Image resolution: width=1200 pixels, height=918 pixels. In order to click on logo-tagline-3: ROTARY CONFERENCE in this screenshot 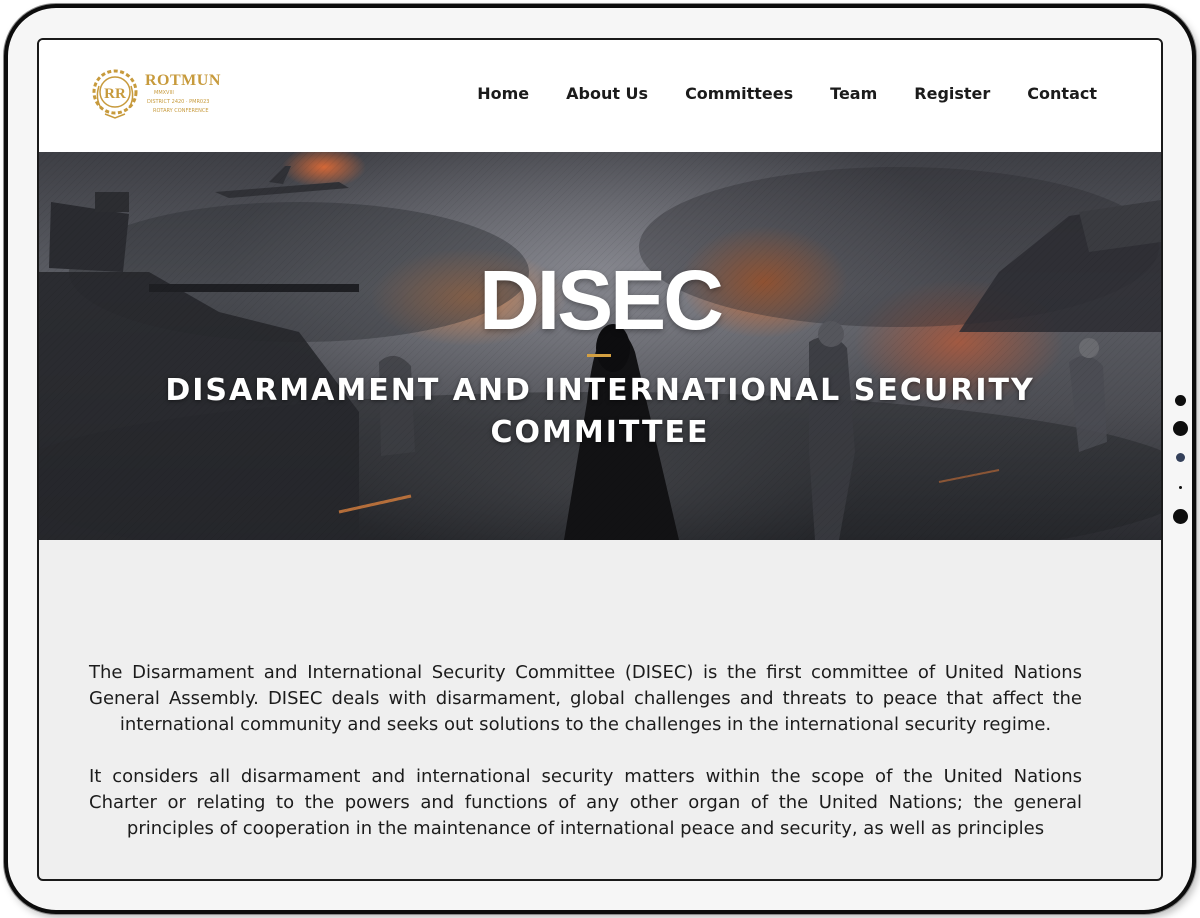, I will do `click(181, 111)`.